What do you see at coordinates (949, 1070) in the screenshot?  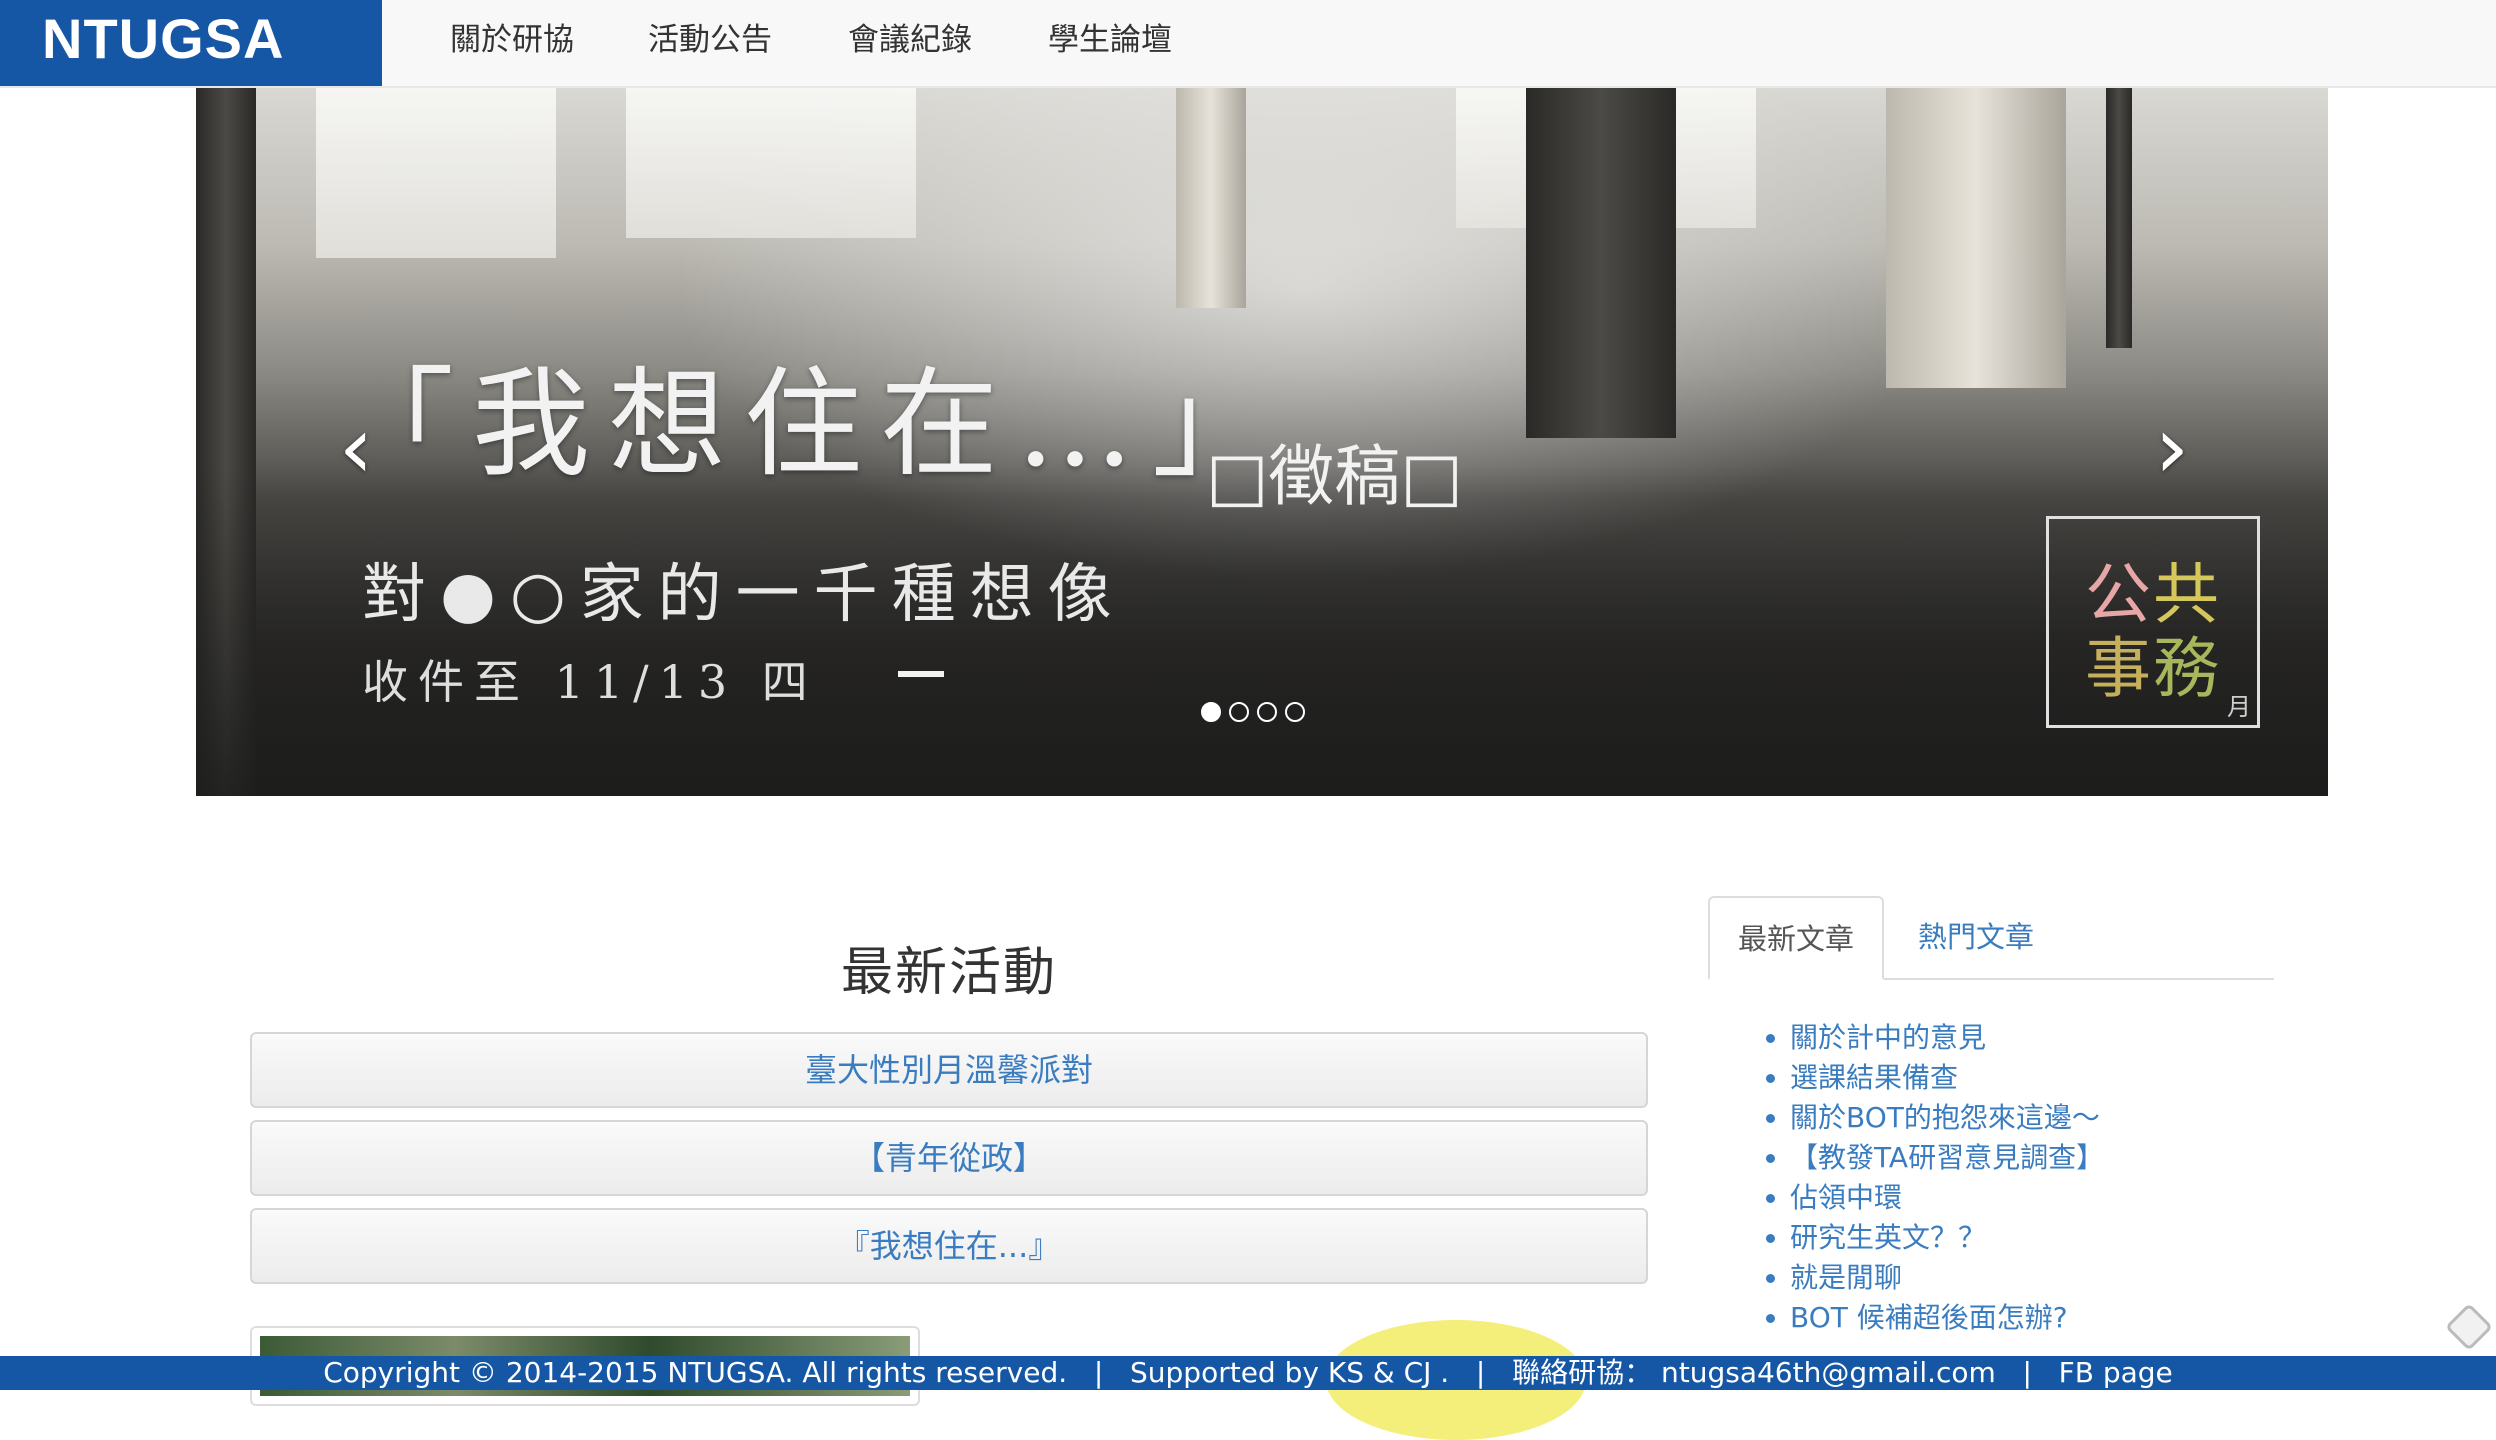 I see `event-button: 臺大性別月溫馨派對` at bounding box center [949, 1070].